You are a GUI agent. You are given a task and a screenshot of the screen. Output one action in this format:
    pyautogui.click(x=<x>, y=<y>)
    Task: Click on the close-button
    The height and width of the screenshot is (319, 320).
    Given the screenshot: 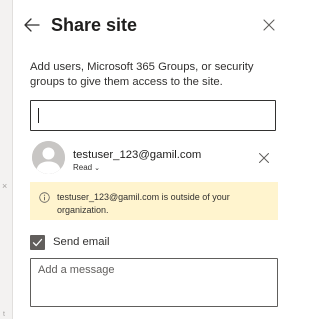 What is the action you would take?
    pyautogui.click(x=269, y=25)
    